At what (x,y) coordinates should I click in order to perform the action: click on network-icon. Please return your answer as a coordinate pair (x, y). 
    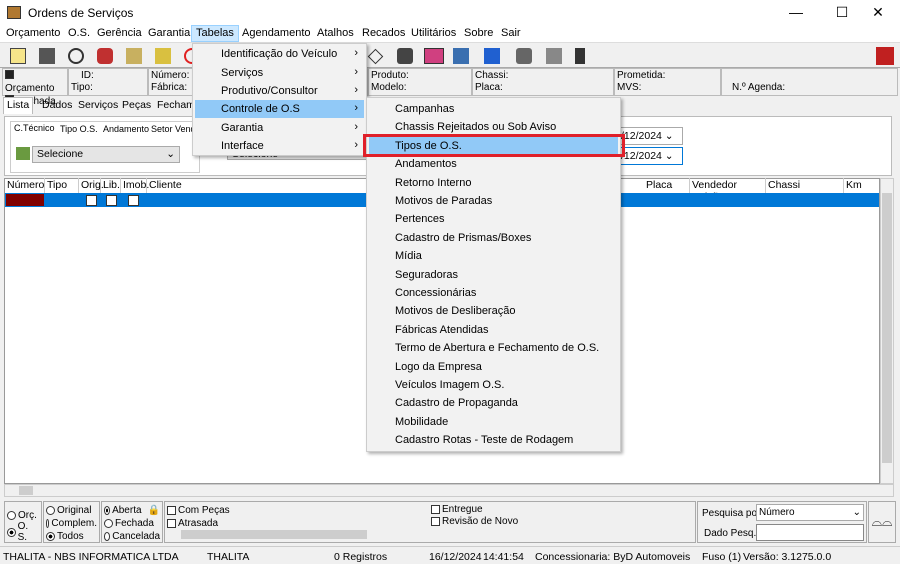
    Looking at the image, I should click on (492, 56).